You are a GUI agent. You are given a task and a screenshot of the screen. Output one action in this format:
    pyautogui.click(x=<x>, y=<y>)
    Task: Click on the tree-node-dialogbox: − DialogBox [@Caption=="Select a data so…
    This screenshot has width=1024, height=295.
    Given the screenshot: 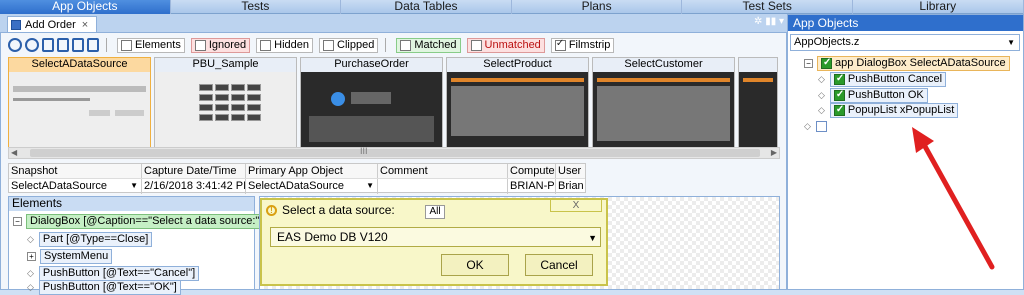 What is the action you would take?
    pyautogui.click(x=140, y=221)
    